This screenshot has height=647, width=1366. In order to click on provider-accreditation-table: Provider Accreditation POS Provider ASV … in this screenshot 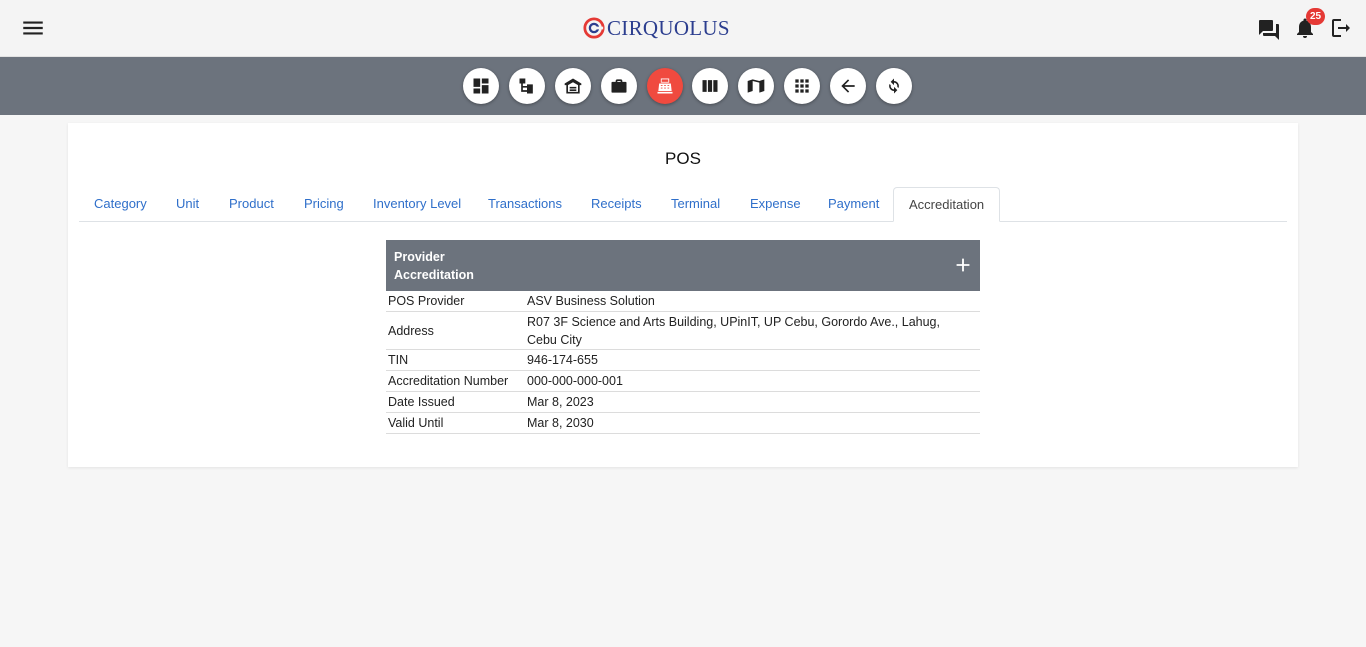, I will do `click(683, 337)`.